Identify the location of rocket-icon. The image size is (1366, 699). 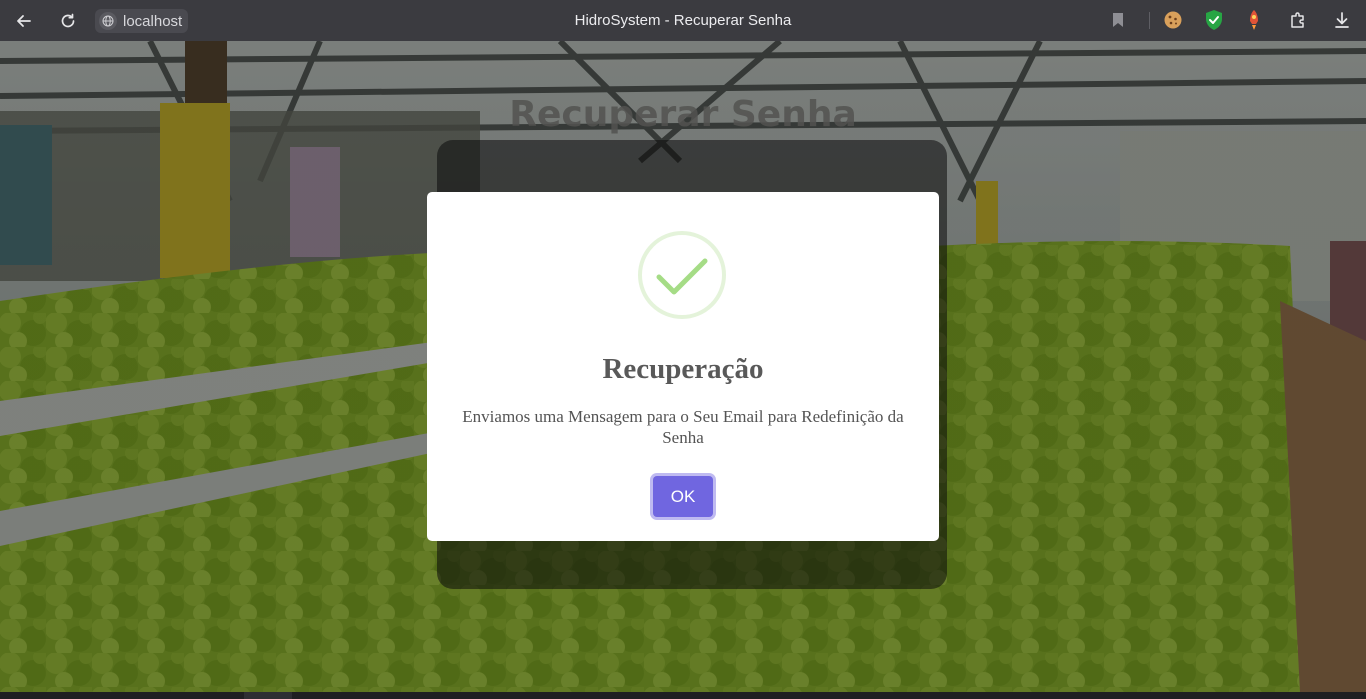
(1254, 20).